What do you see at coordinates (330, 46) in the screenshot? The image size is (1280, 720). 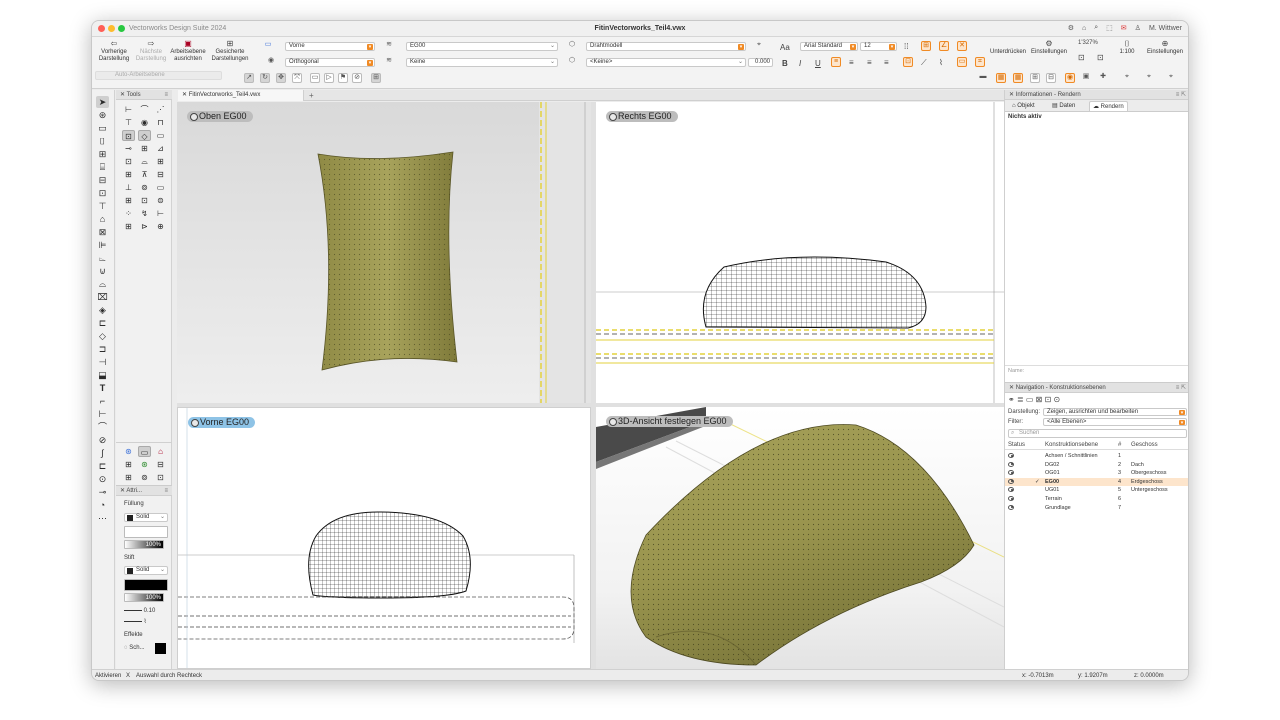 I see `view-select: Vorne ▾` at bounding box center [330, 46].